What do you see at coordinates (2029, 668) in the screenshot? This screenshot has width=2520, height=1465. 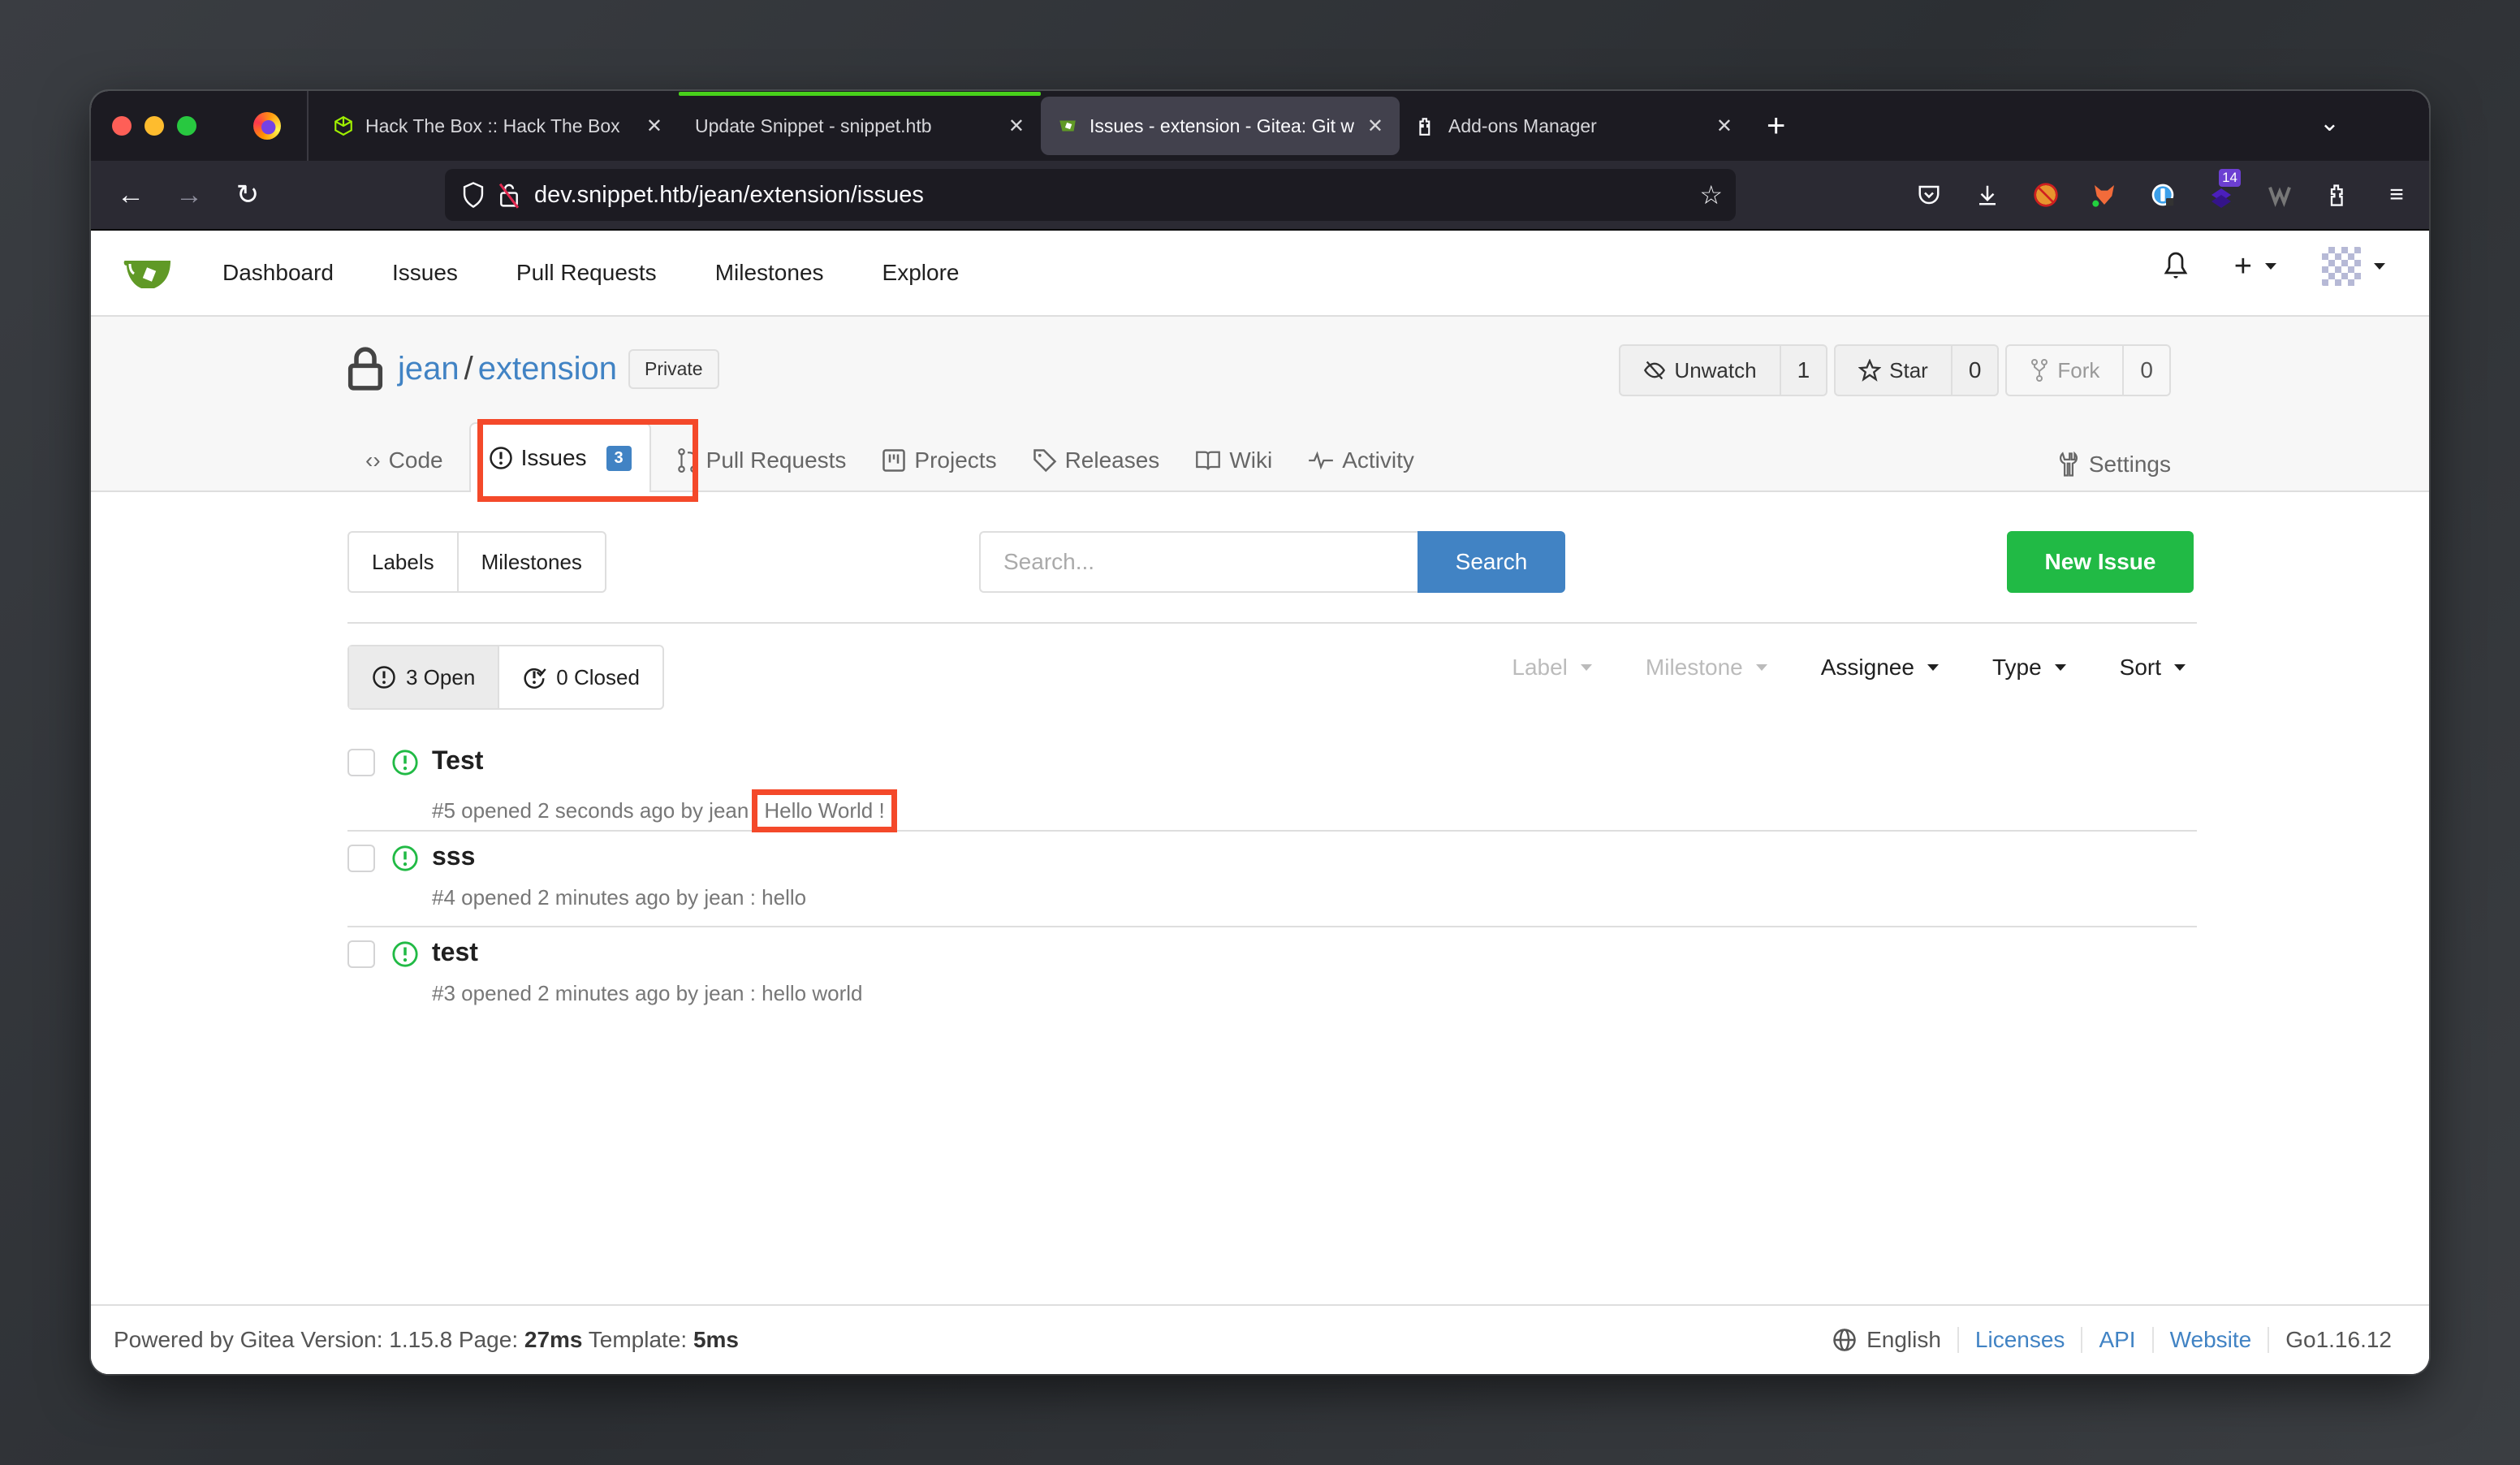 I see `type-filter-dropdown: Type` at bounding box center [2029, 668].